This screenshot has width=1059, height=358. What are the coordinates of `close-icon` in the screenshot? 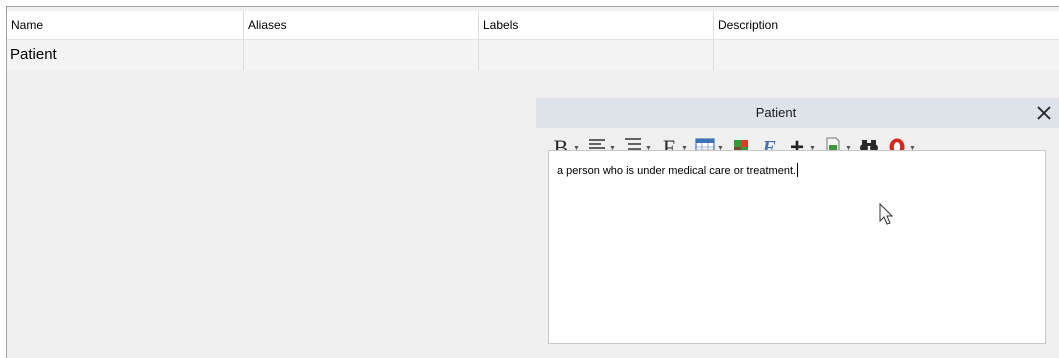 It's located at (1044, 113).